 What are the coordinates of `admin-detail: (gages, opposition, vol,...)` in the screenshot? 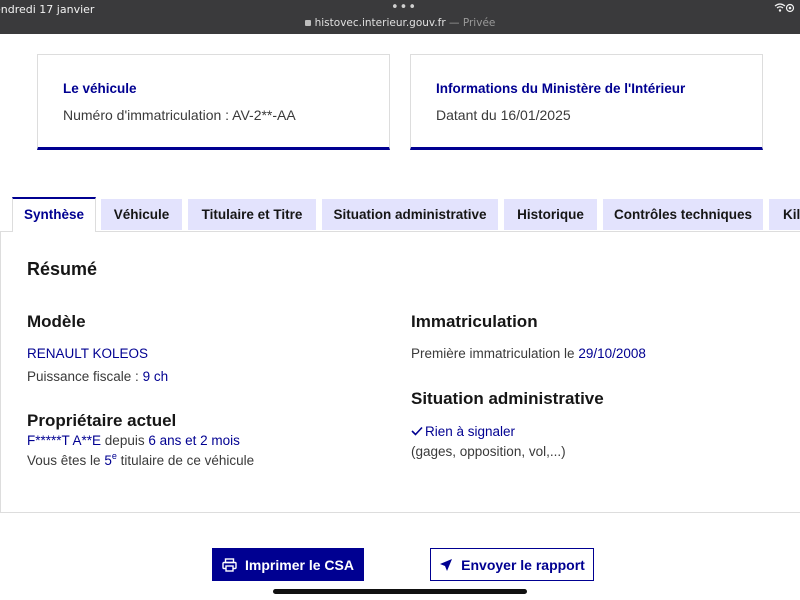 It's located at (488, 451).